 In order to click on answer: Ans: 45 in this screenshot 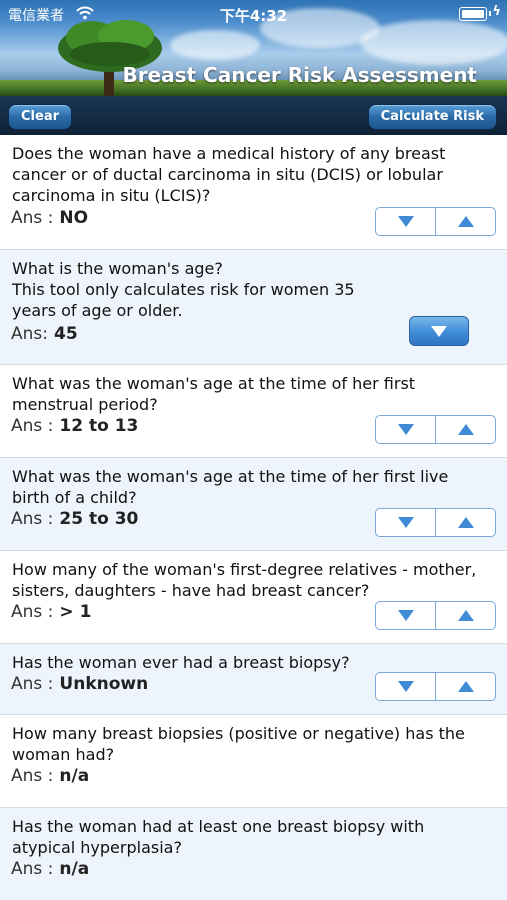, I will do `click(44, 334)`.